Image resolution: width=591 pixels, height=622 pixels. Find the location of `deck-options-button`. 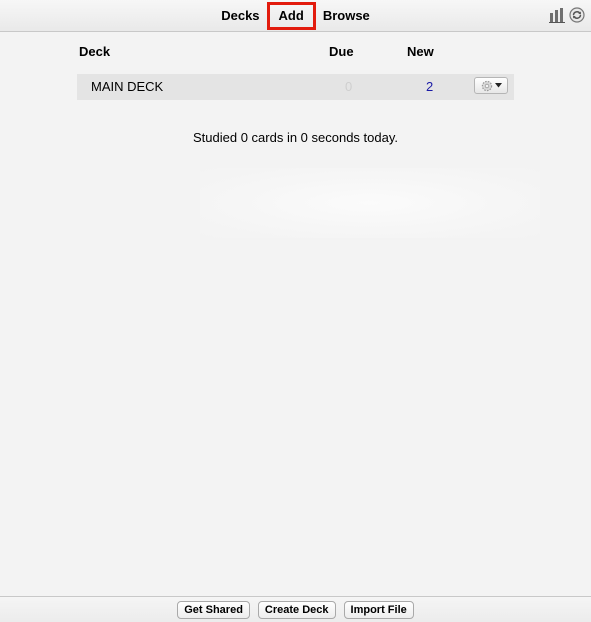

deck-options-button is located at coordinates (491, 85).